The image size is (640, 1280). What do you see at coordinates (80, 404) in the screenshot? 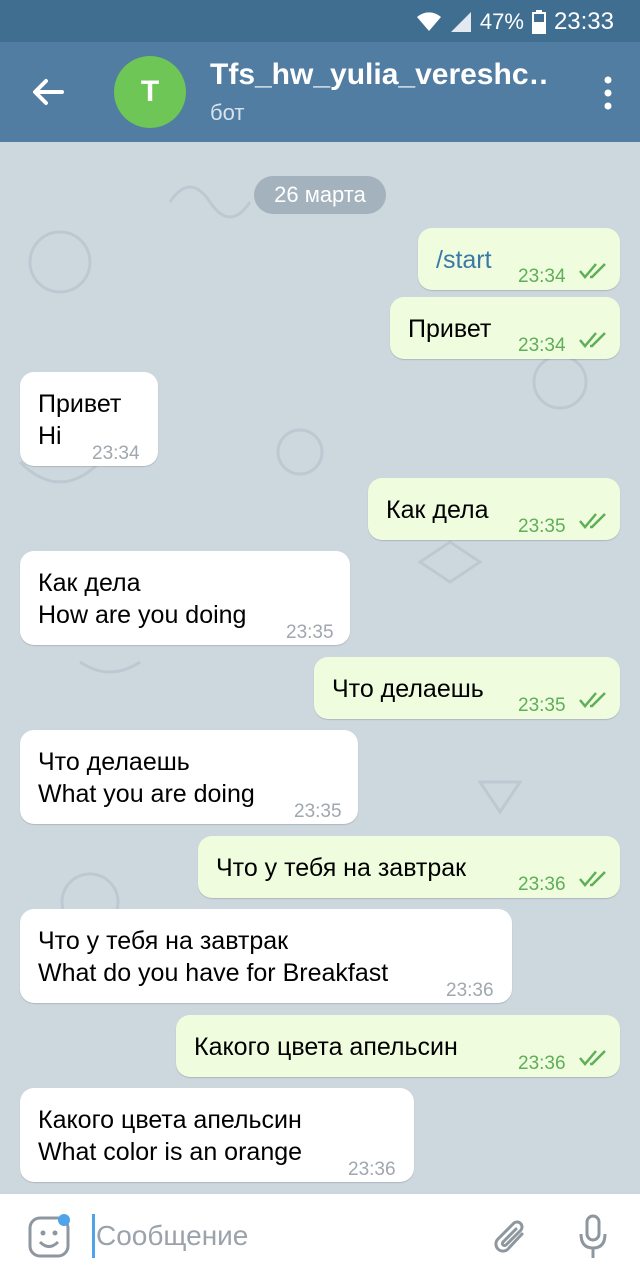
I see `message-line: Привет` at bounding box center [80, 404].